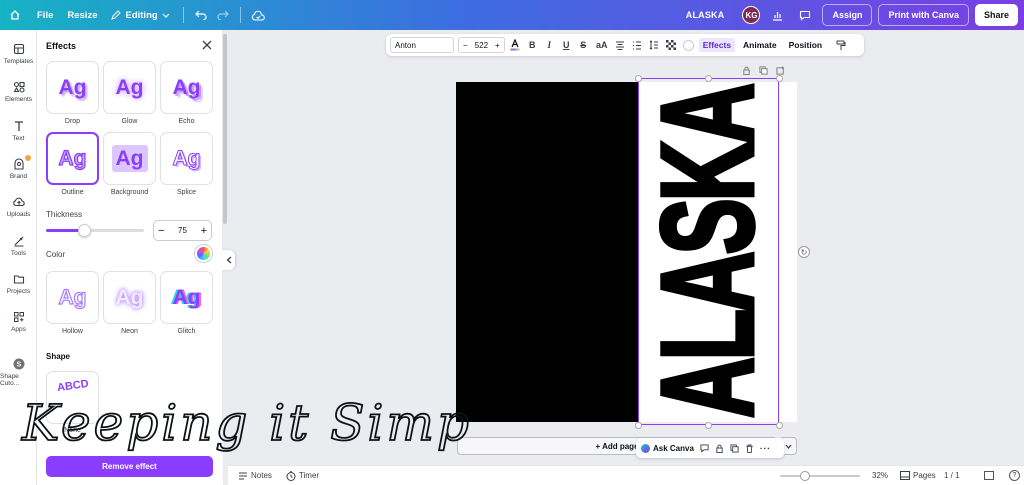 The width and height of the screenshot is (1024, 485). What do you see at coordinates (654, 45) in the screenshot?
I see `spacing-icon` at bounding box center [654, 45].